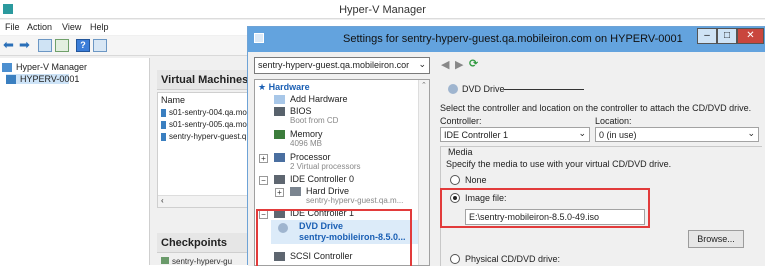  I want to click on menu-view: View, so click(71, 27).